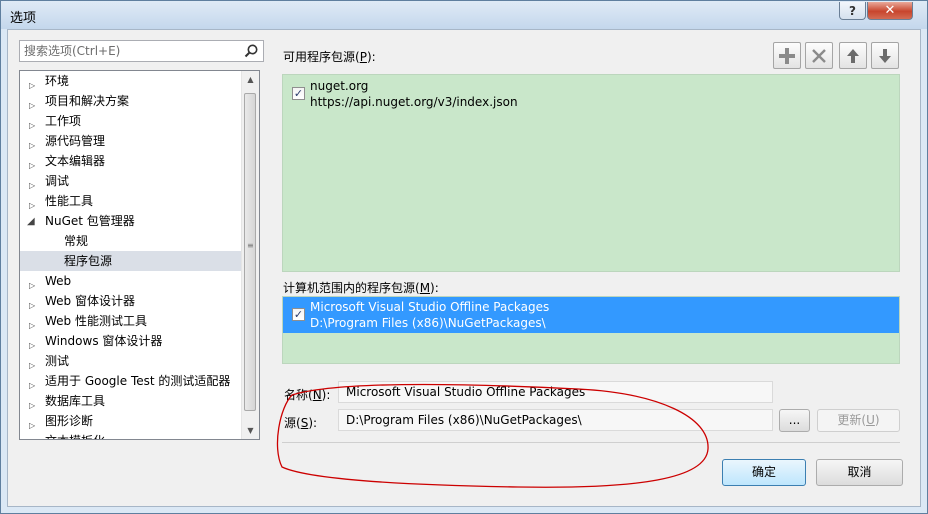  I want to click on access-key: P, so click(363, 57).